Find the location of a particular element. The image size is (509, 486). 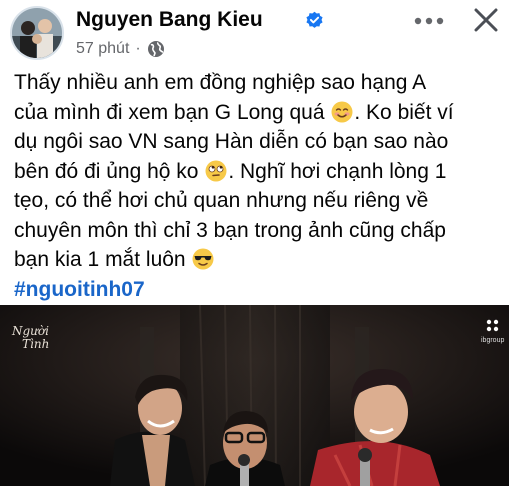

close-button is located at coordinates (486, 20).